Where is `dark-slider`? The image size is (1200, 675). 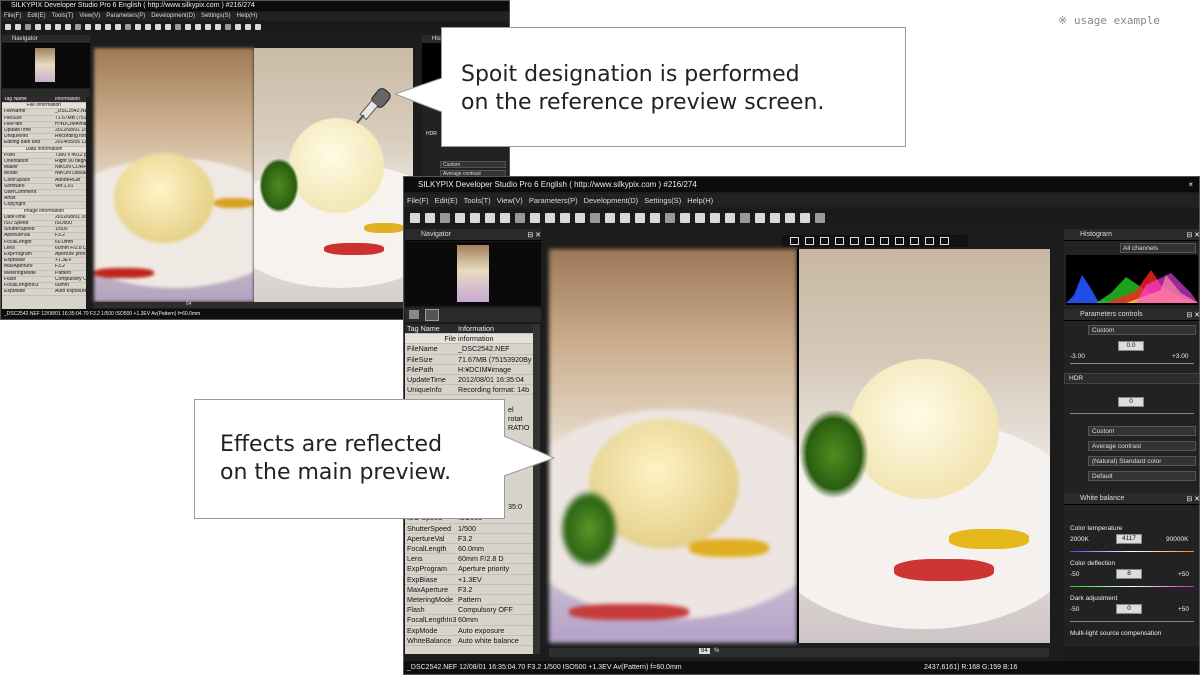 dark-slider is located at coordinates (1132, 621).